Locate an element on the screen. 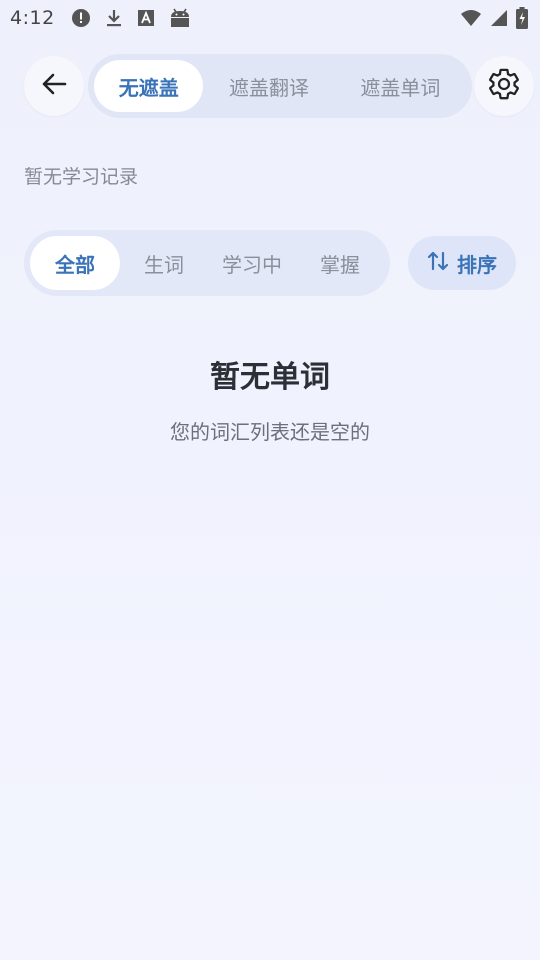 The width and height of the screenshot is (540, 960). filter-tab-all: 全部 is located at coordinates (75, 263).